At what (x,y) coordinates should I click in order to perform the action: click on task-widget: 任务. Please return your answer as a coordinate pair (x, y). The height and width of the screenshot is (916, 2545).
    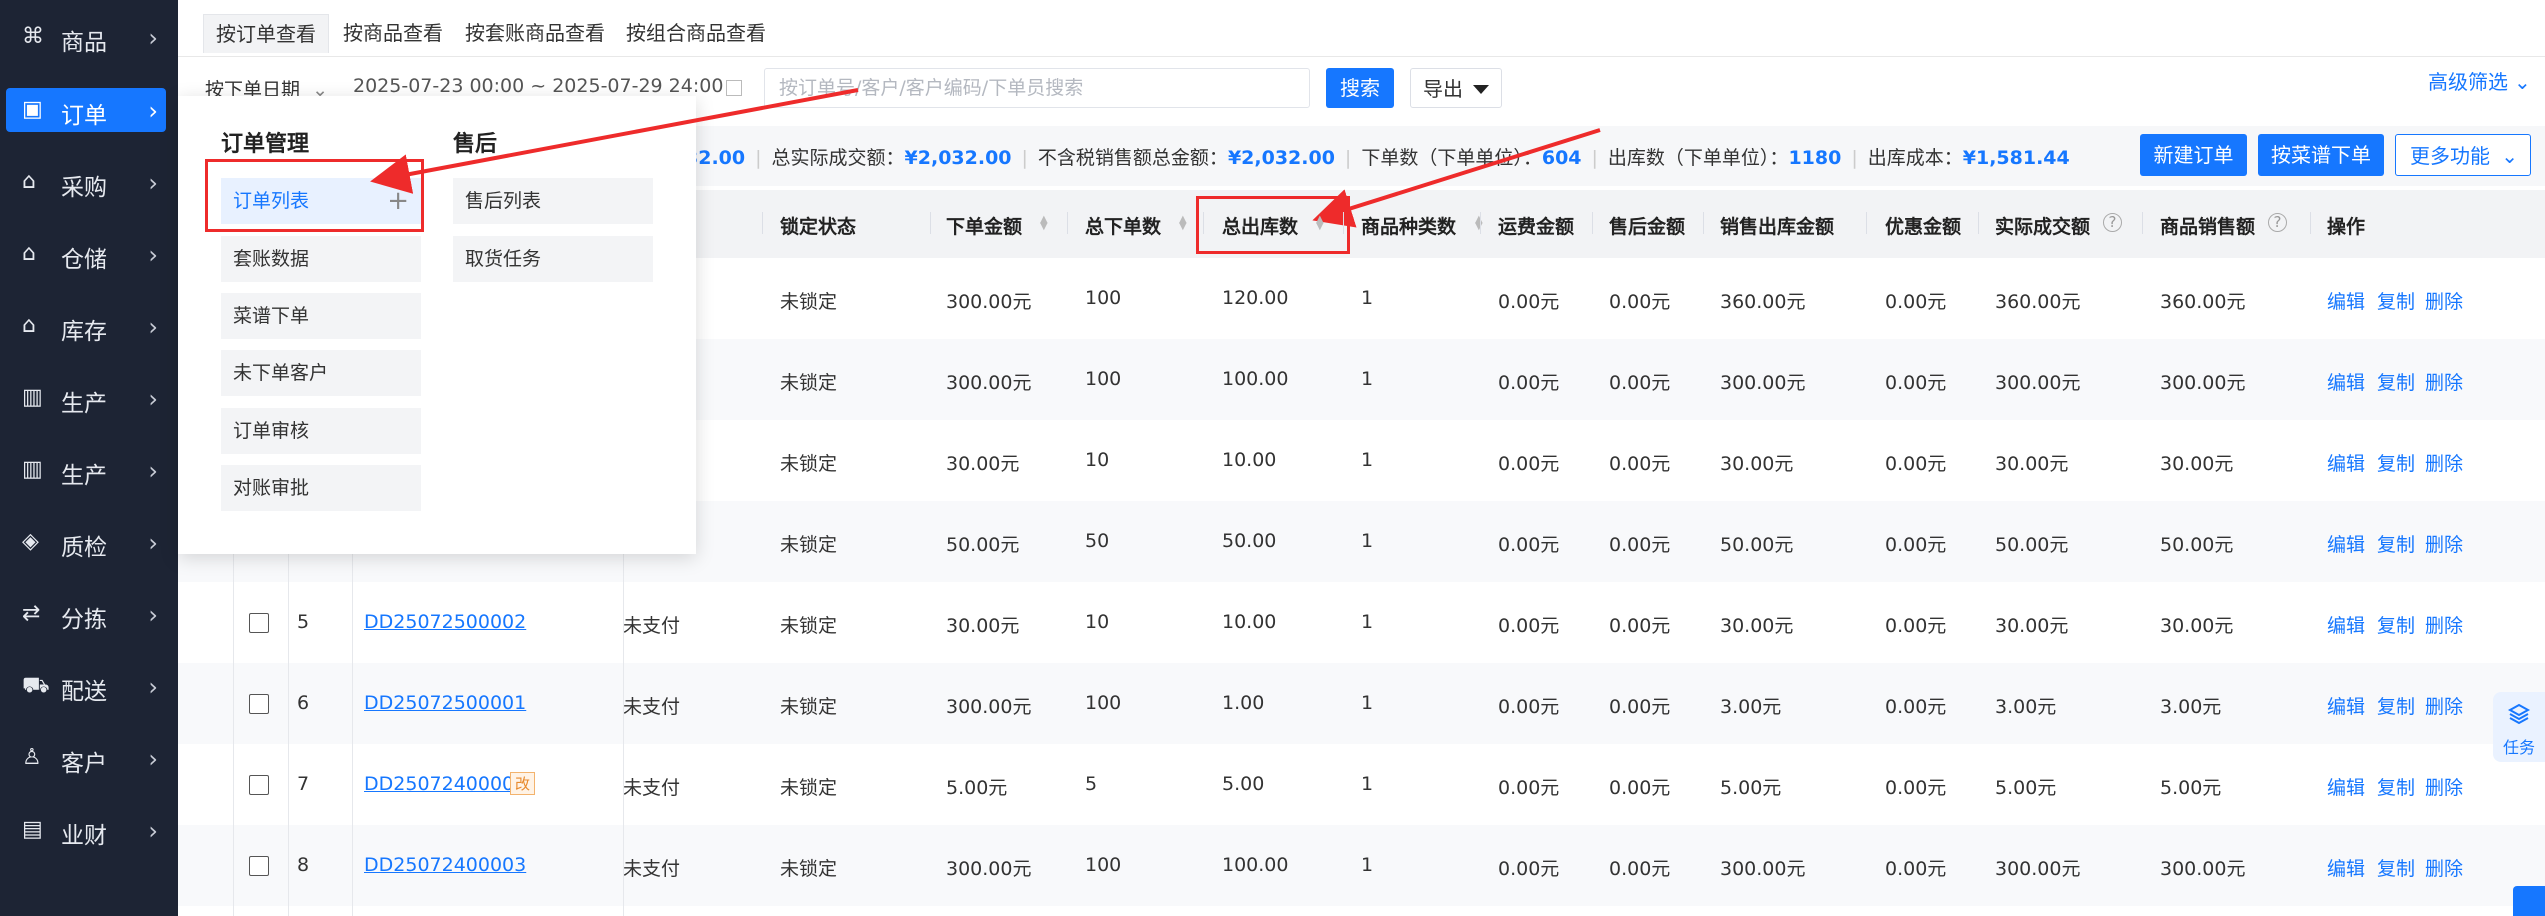
    Looking at the image, I should click on (2519, 727).